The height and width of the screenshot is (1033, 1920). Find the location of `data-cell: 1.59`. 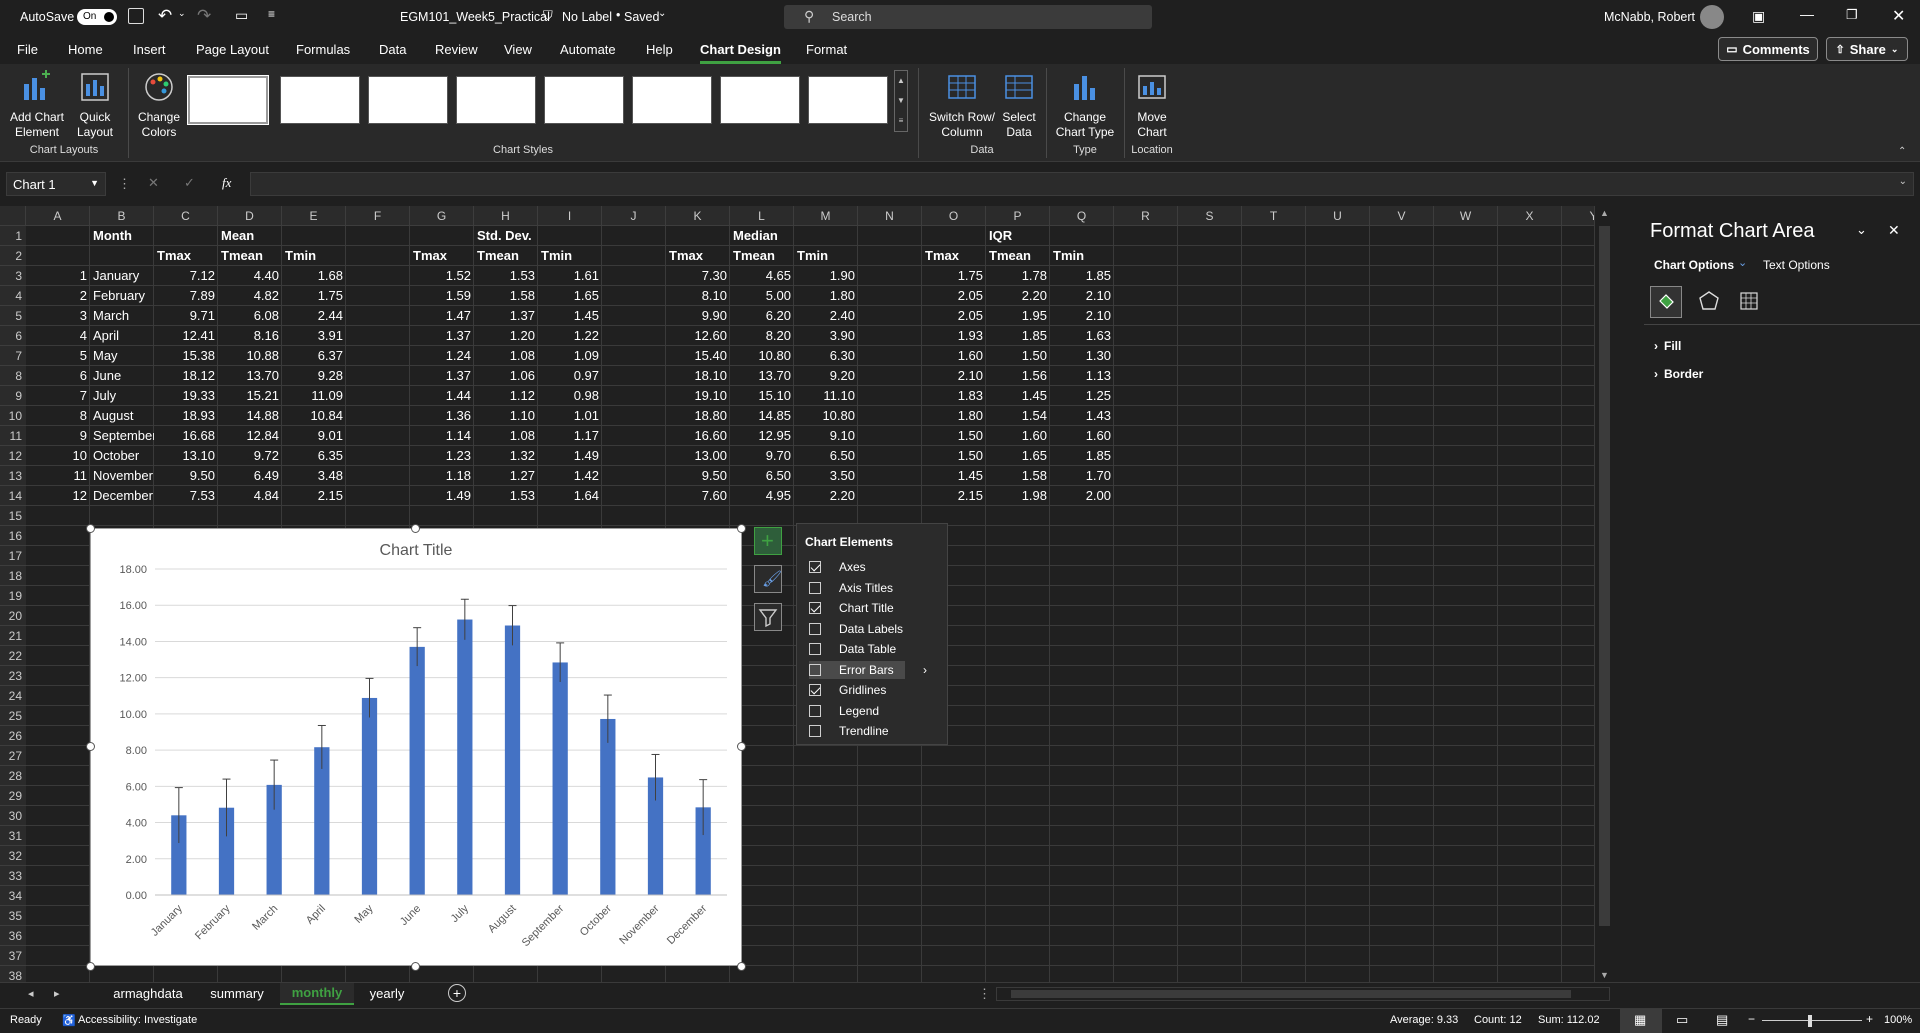

data-cell: 1.59 is located at coordinates (442, 296).